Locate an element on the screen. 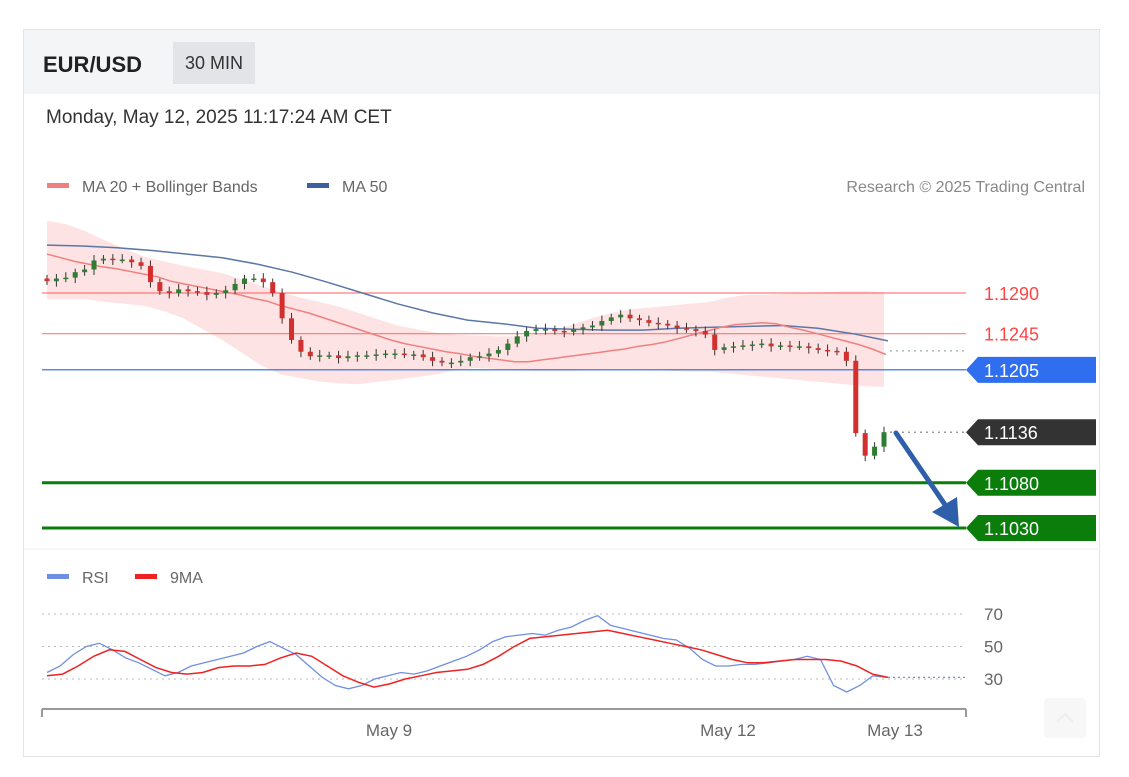 Image resolution: width=1129 pixels, height=777 pixels. ma50-legend-swatch is located at coordinates (318, 185).